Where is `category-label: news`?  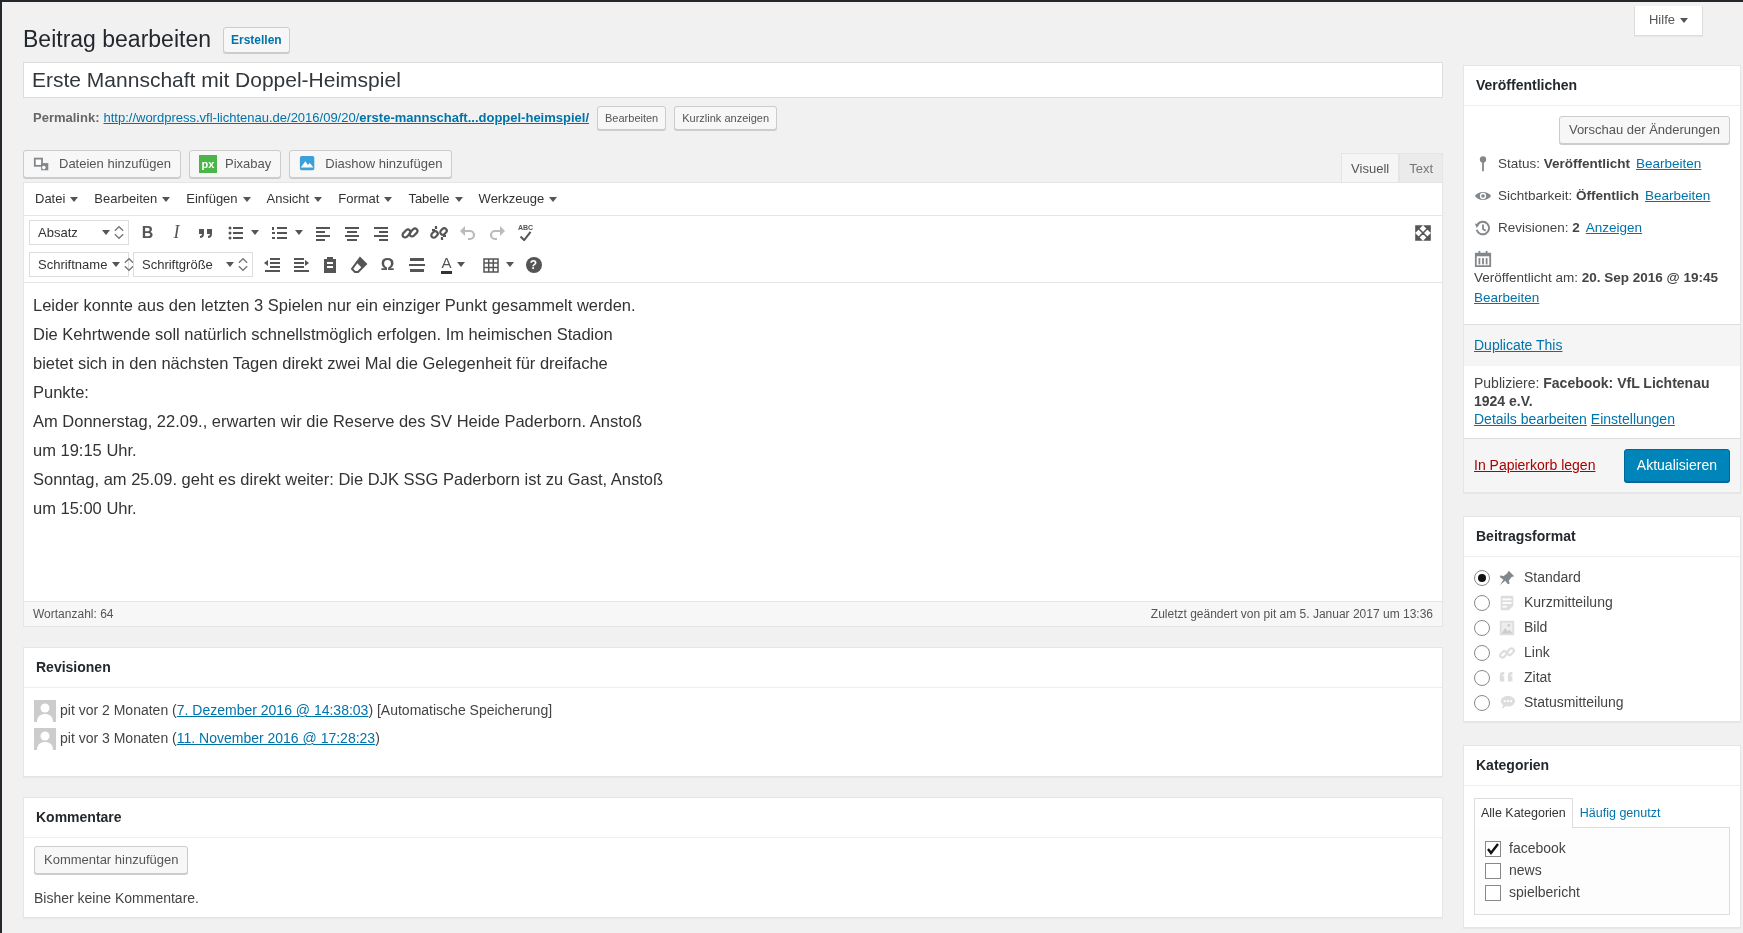 category-label: news is located at coordinates (1525, 871).